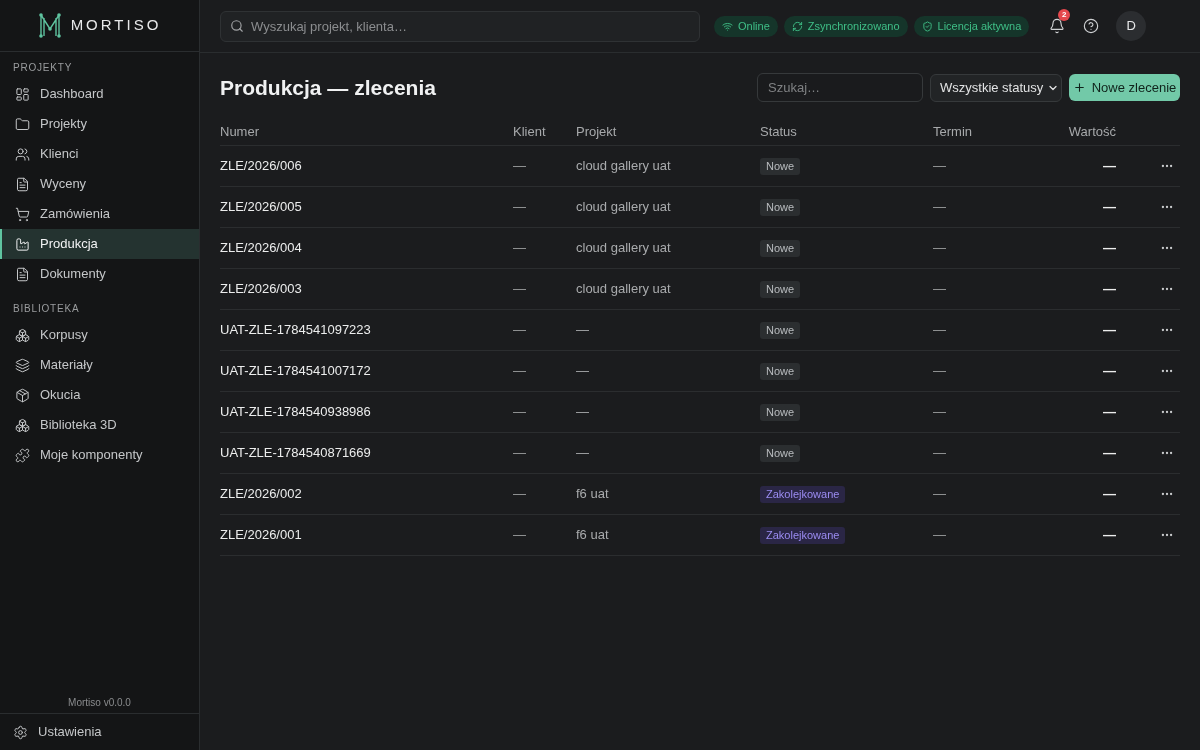 This screenshot has width=1200, height=750. What do you see at coordinates (116, 25) in the screenshot?
I see `logo-text: MORTISO` at bounding box center [116, 25].